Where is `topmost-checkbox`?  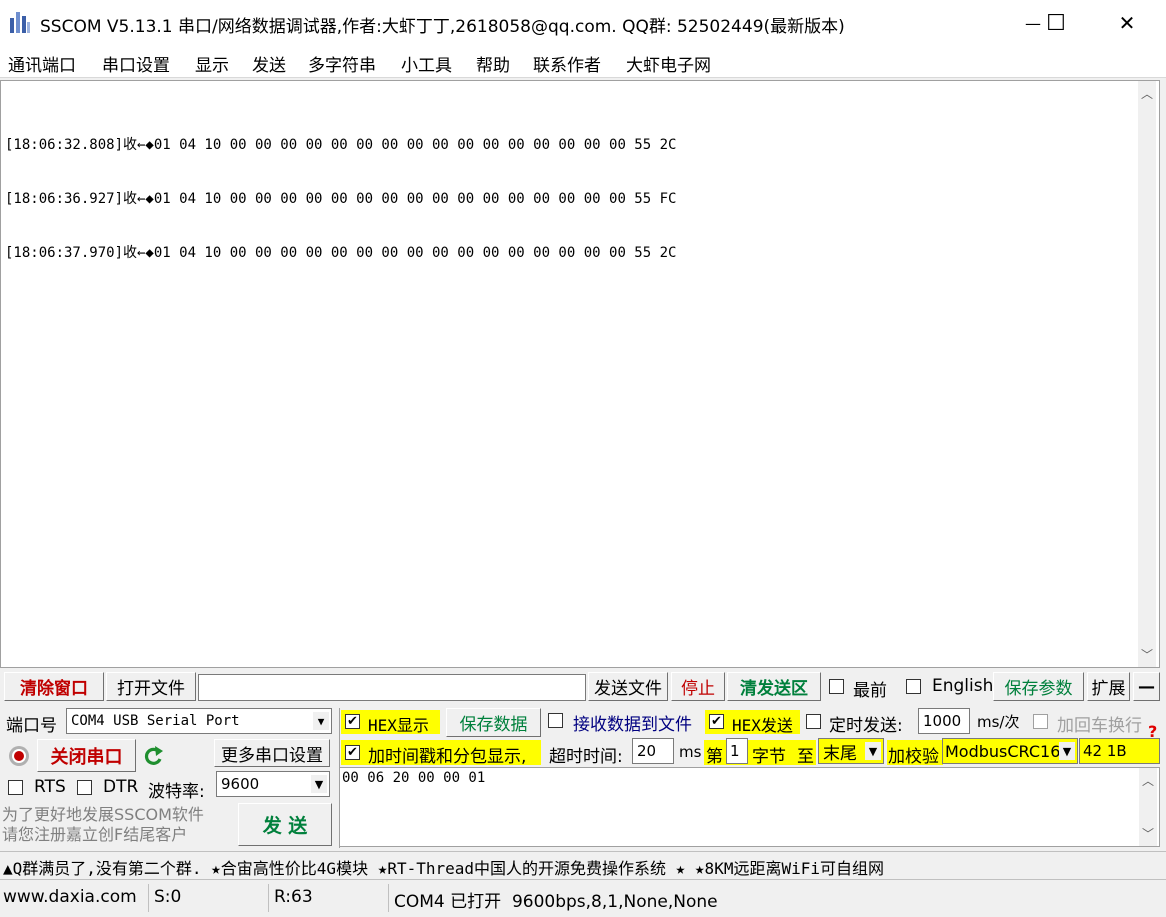
topmost-checkbox is located at coordinates (836, 686).